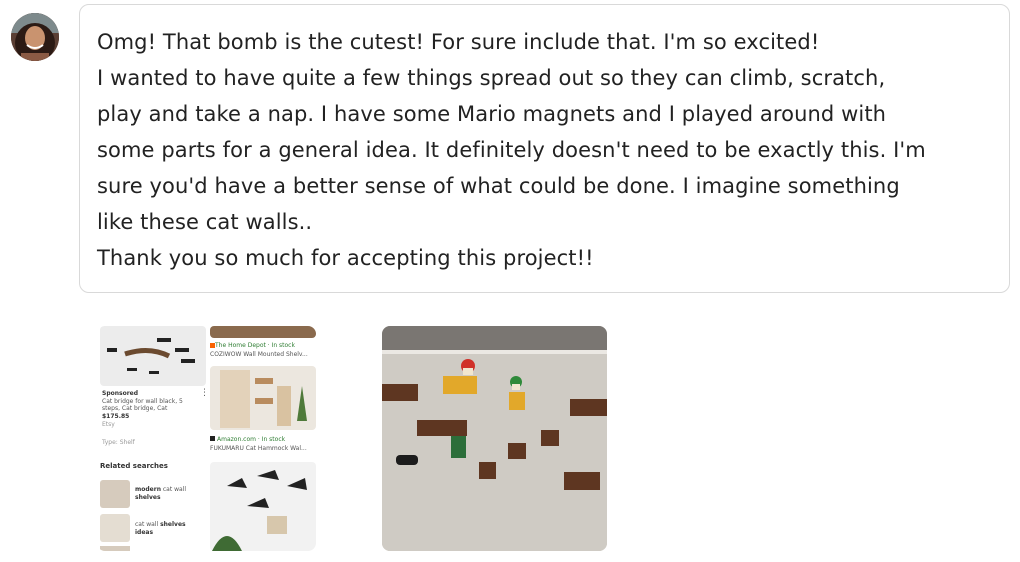 The width and height of the screenshot is (1020, 562). Describe the element at coordinates (142, 401) in the screenshot. I see `product-desc: Cat bridge for wall black, 5` at that location.